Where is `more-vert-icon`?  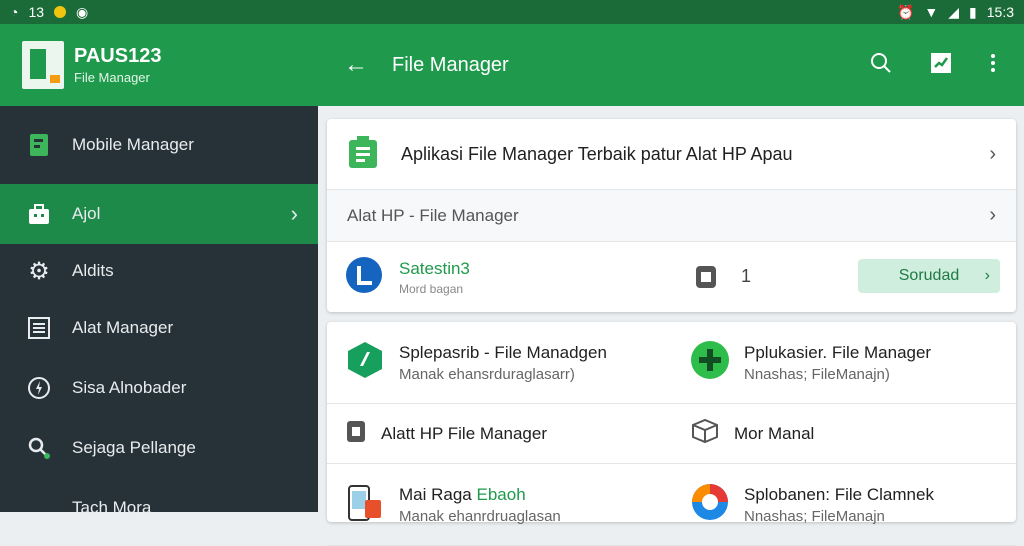
more-vert-icon is located at coordinates (993, 65).